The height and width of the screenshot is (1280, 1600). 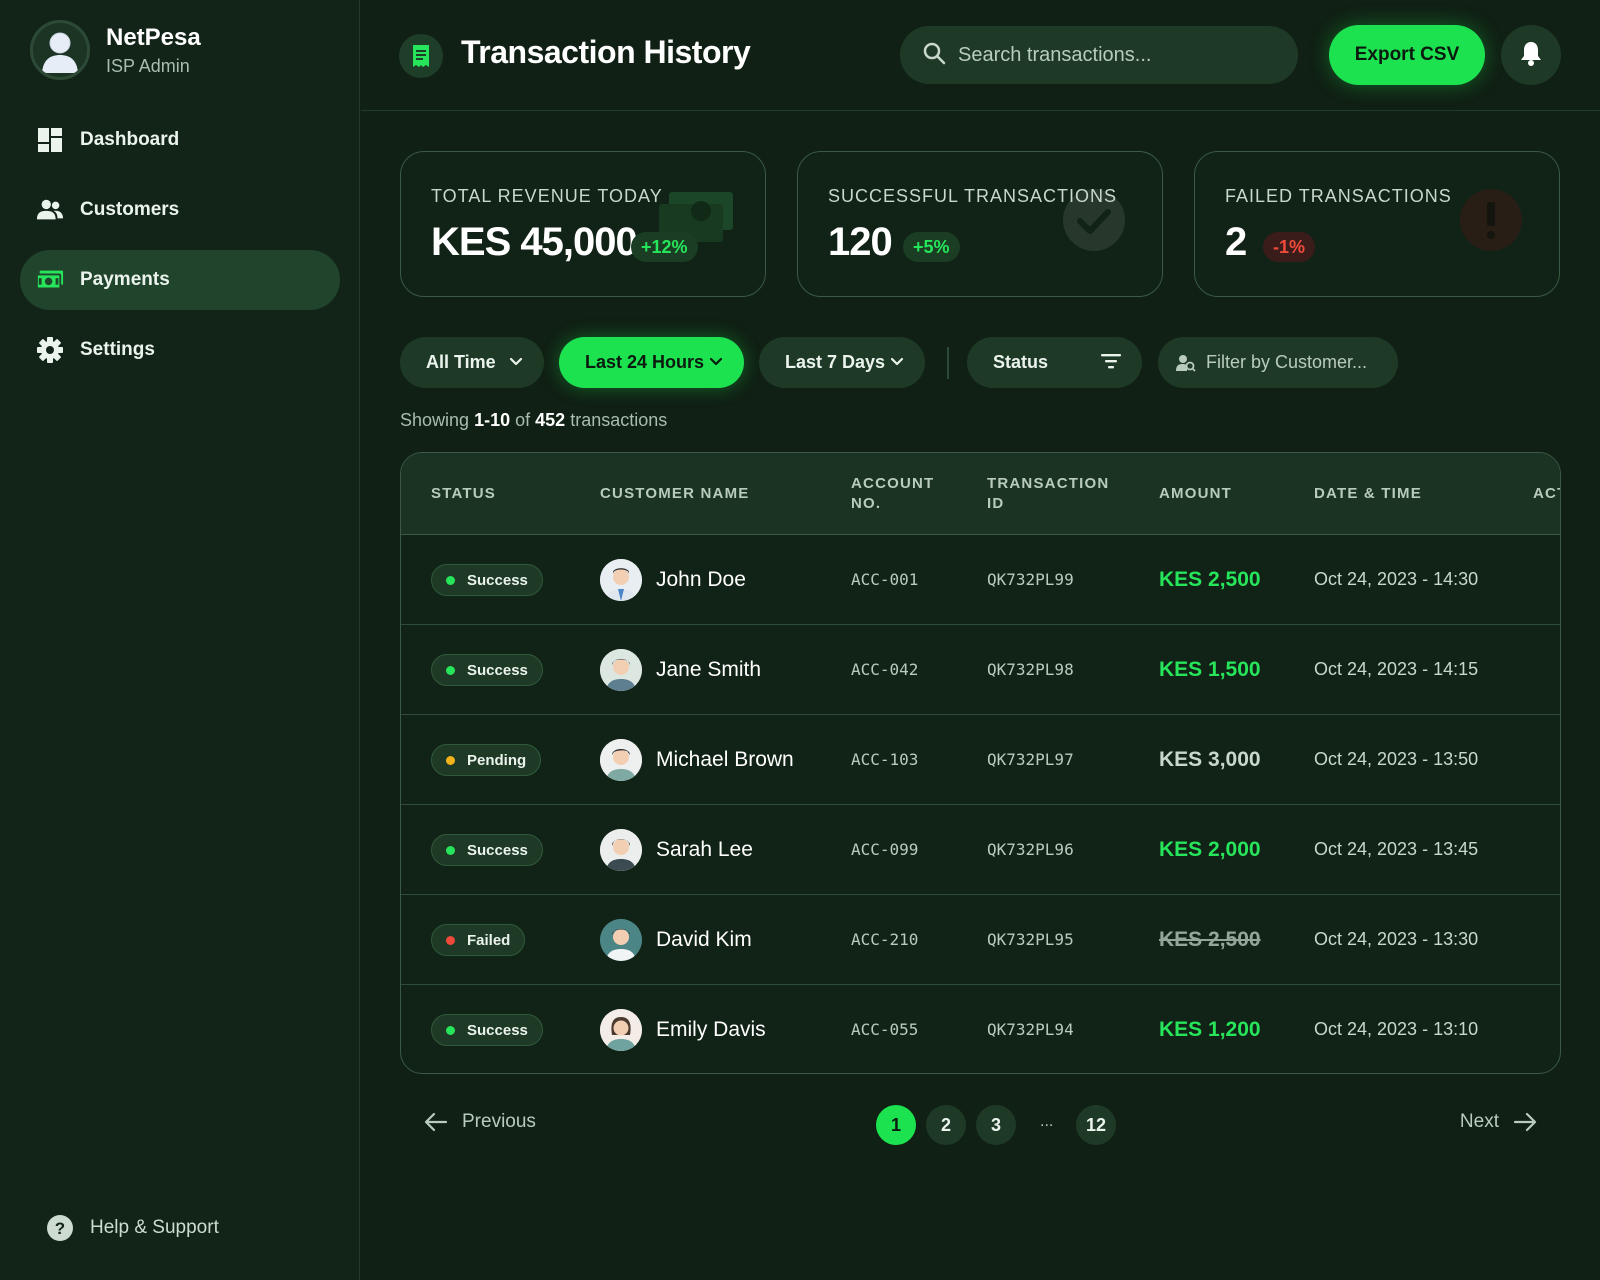 What do you see at coordinates (1407, 55) in the screenshot?
I see `export-csv-button: Export CSV` at bounding box center [1407, 55].